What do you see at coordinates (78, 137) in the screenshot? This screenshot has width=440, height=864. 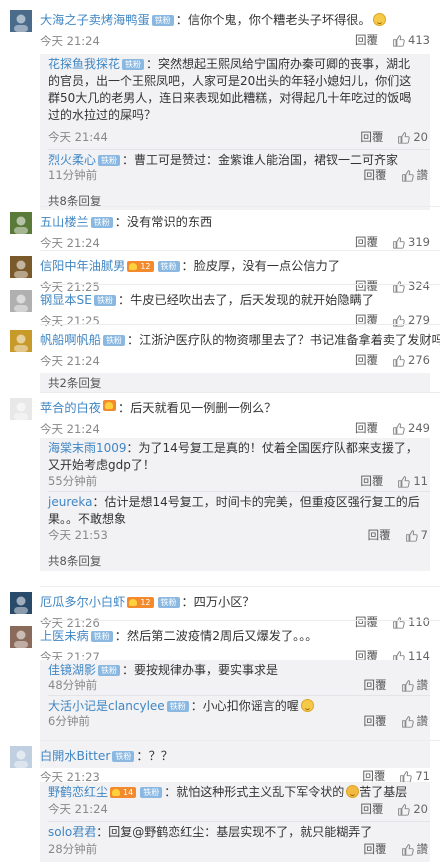 I see `sub-reply-time: 今天 21:44` at bounding box center [78, 137].